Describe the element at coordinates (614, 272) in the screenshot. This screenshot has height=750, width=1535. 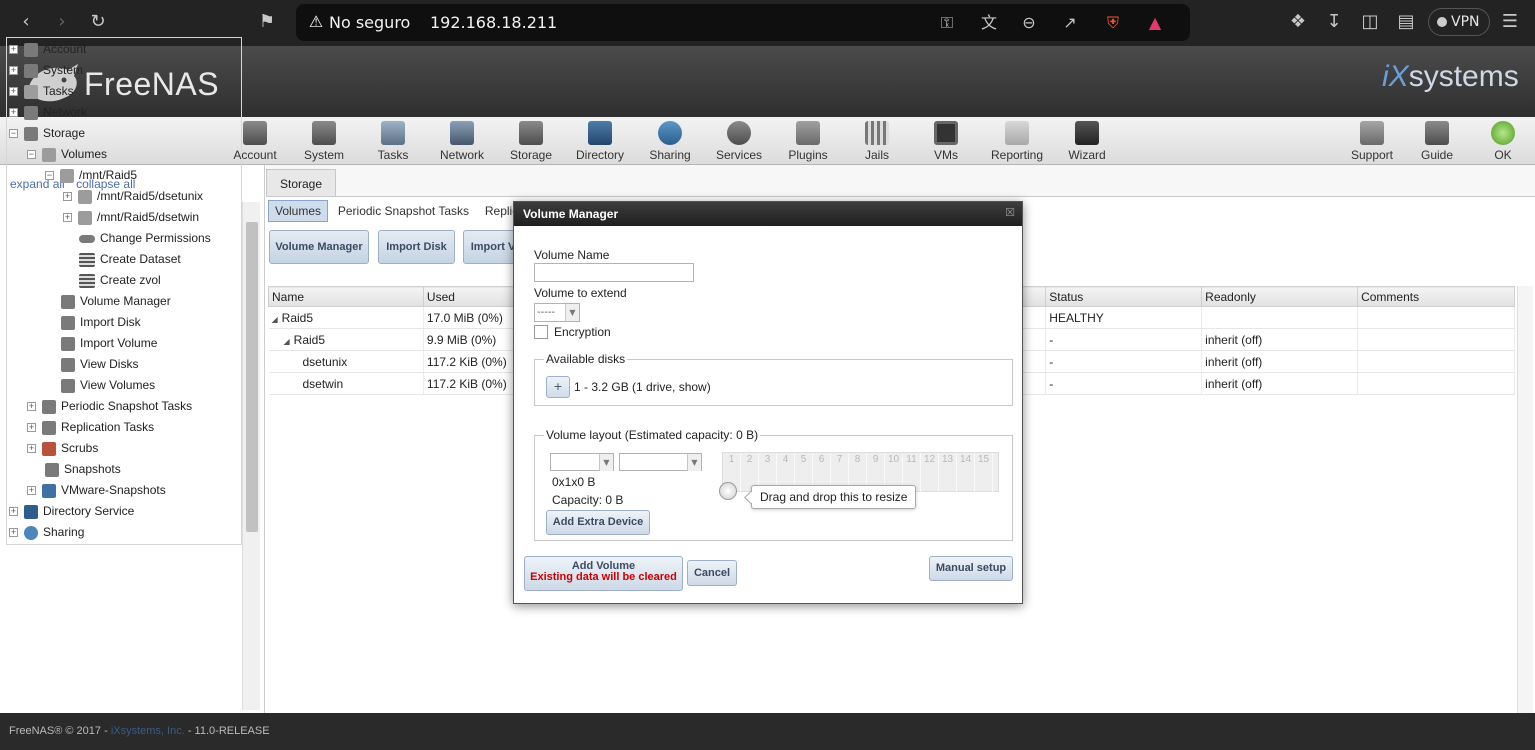
I see `volume-name-input` at that location.